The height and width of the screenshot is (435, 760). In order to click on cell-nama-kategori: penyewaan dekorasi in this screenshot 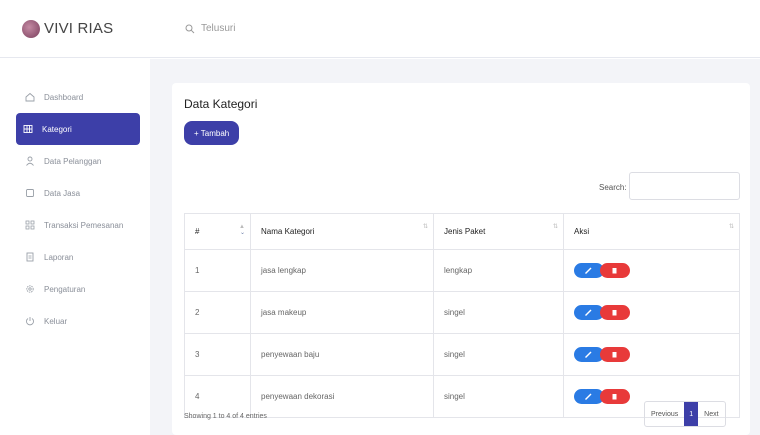, I will do `click(342, 396)`.